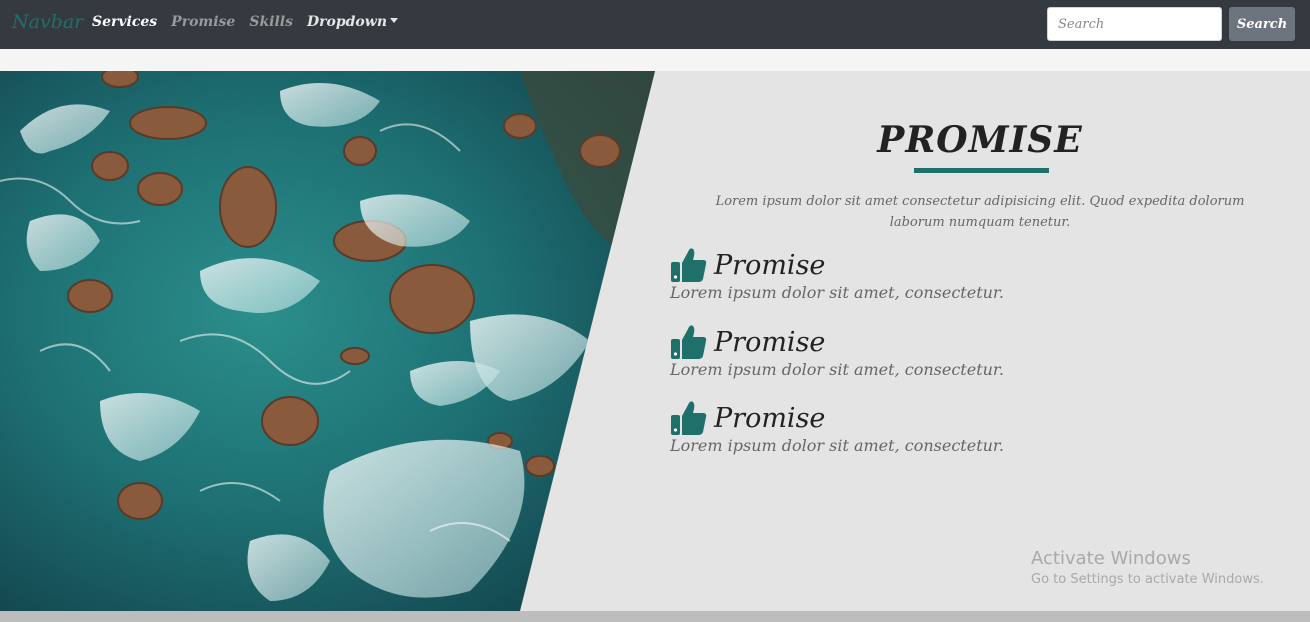  What do you see at coordinates (1111, 558) in the screenshot?
I see `watermark-title: Activate Windows` at bounding box center [1111, 558].